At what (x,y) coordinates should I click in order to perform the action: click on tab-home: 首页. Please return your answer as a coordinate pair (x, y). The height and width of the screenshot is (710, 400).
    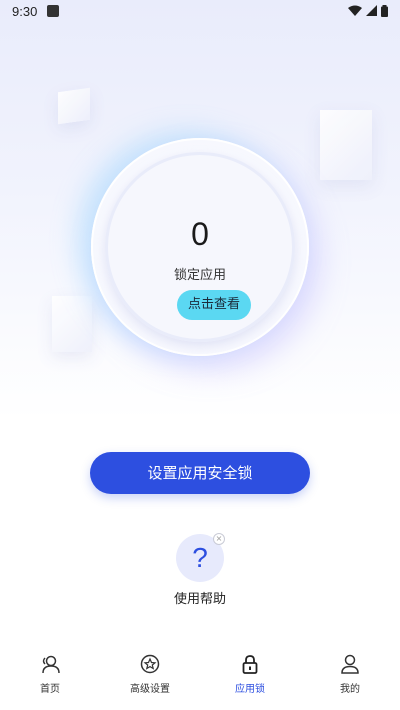
    Looking at the image, I should click on (50, 675).